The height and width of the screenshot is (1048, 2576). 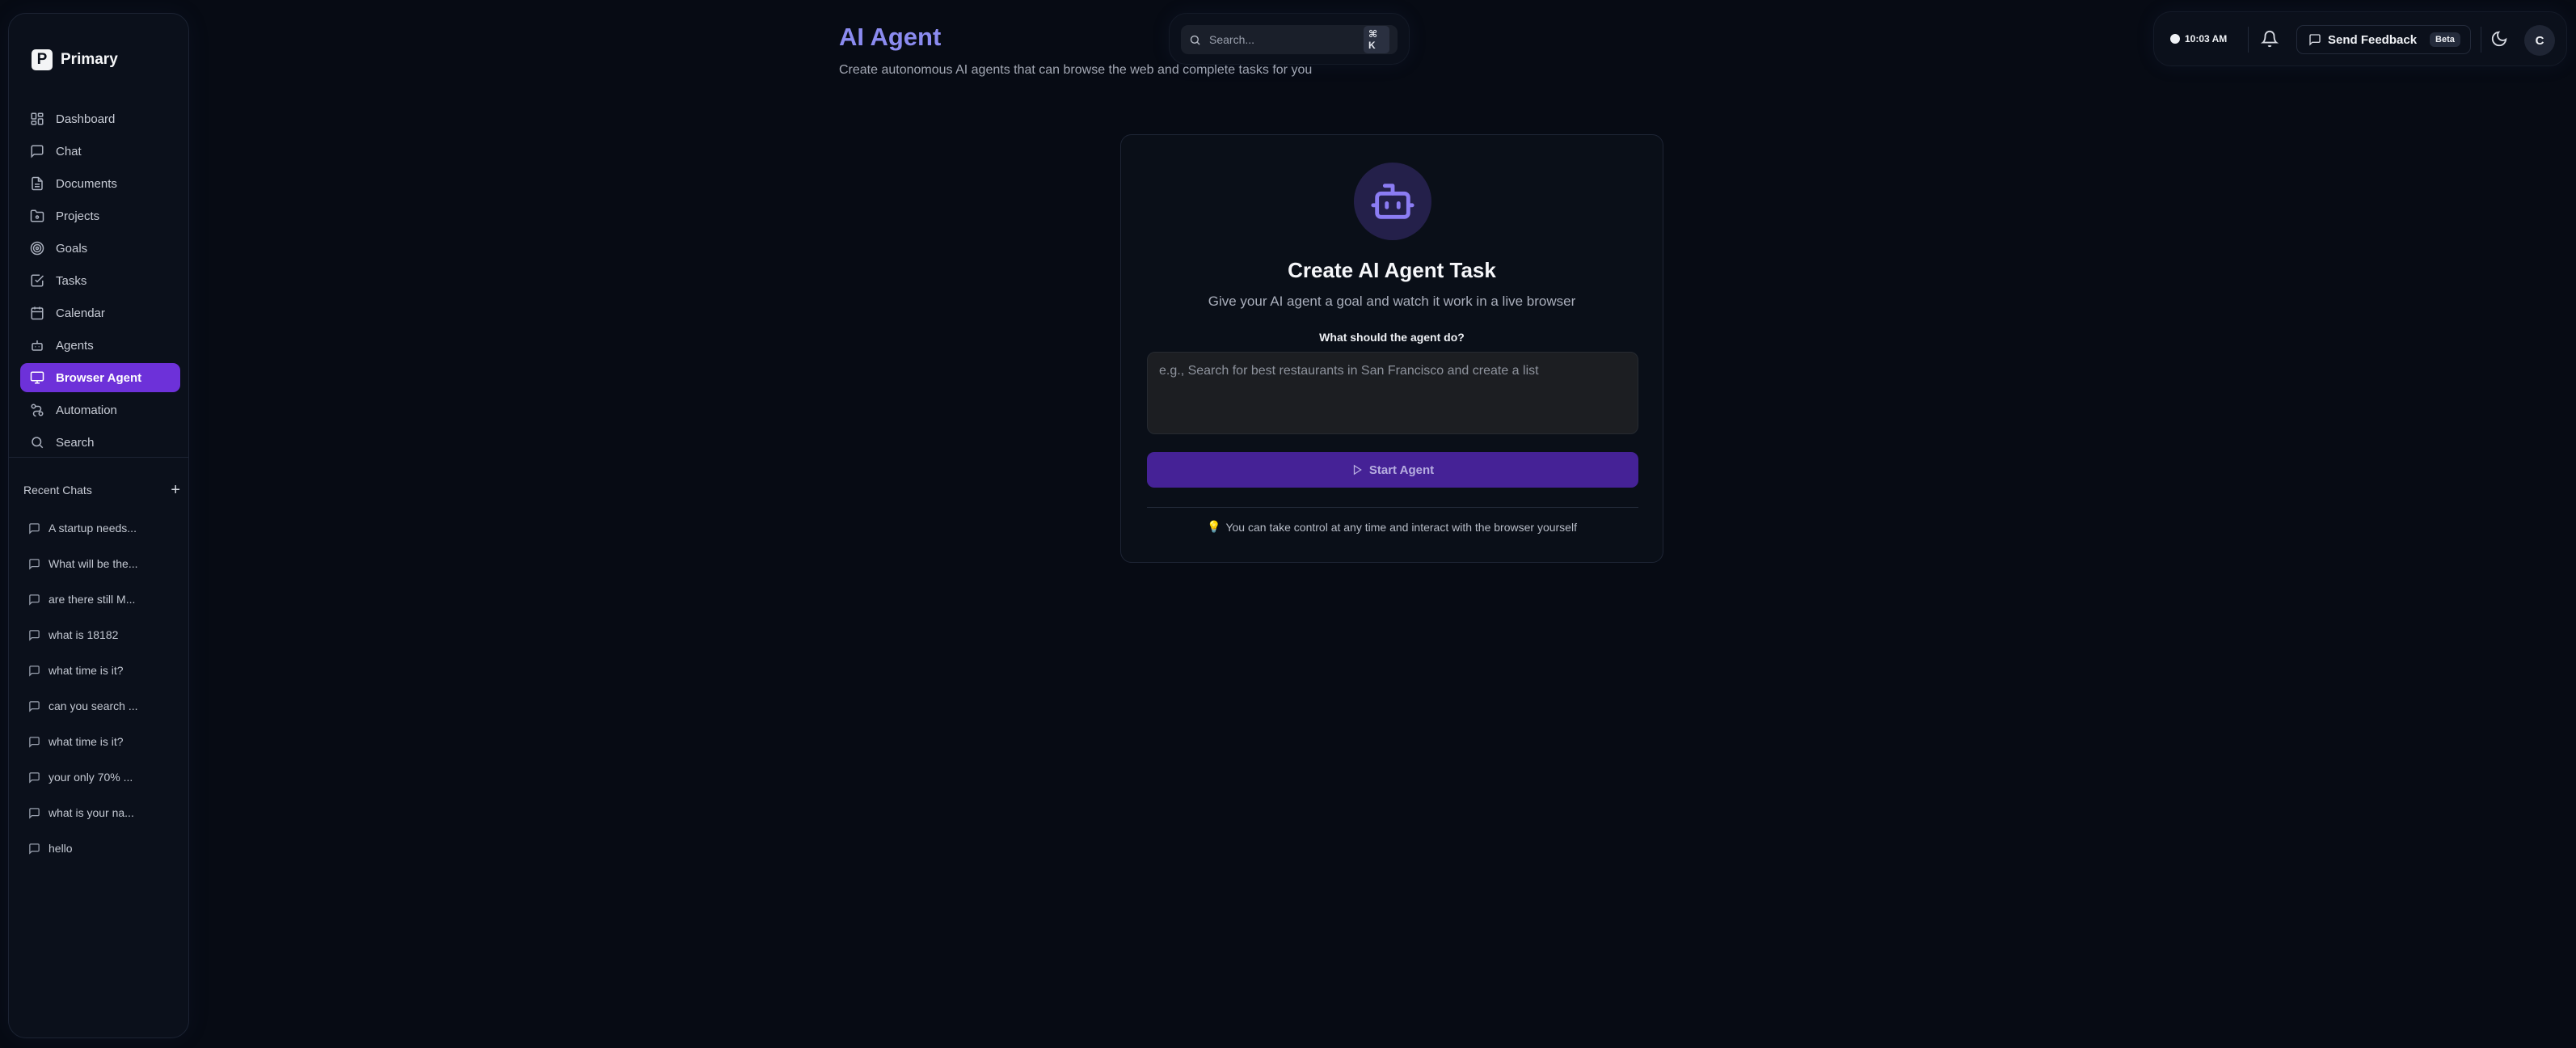 I want to click on sidebar-item-label: Tasks, so click(x=71, y=280).